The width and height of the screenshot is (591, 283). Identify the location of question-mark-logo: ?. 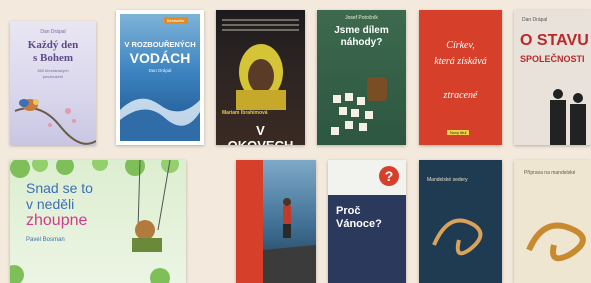
(389, 176).